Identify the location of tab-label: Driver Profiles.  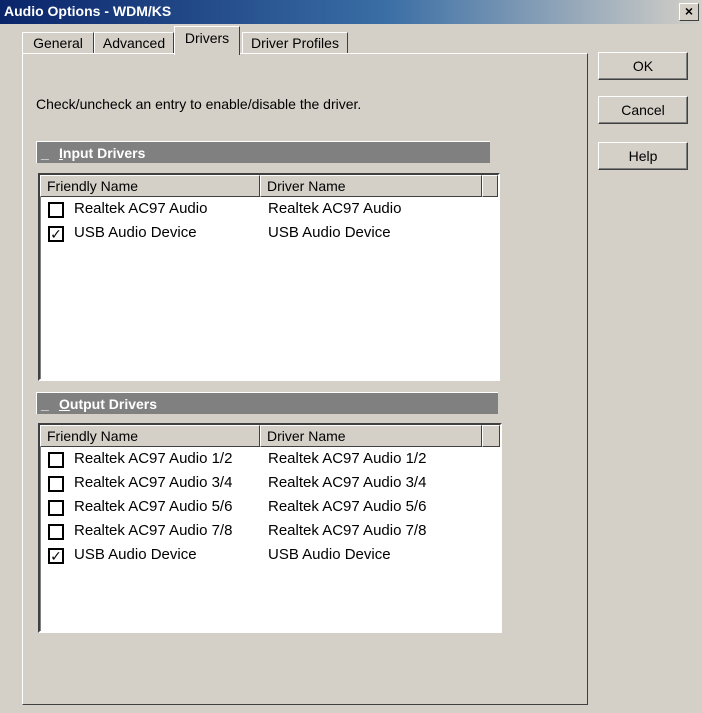
(295, 43).